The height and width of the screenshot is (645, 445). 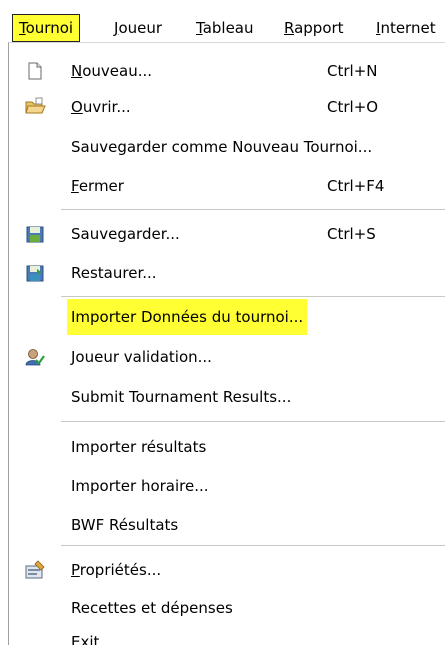 I want to click on menu-item-import-results-label: Importer résultats, so click(x=139, y=447).